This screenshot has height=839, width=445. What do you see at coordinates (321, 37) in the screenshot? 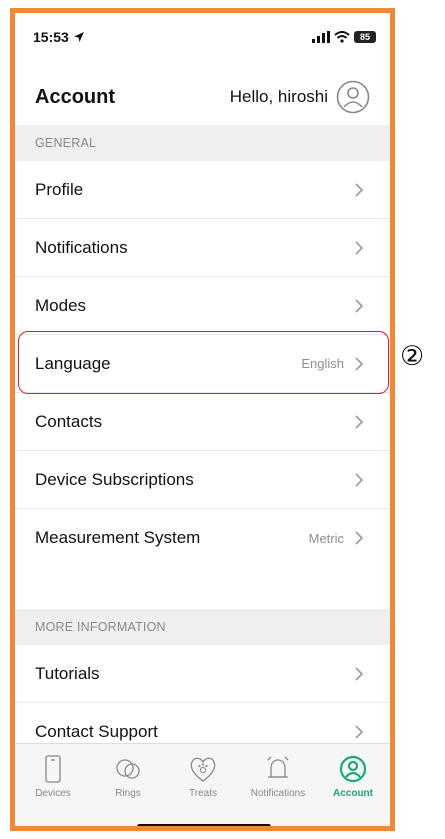
I see `signal-icon` at bounding box center [321, 37].